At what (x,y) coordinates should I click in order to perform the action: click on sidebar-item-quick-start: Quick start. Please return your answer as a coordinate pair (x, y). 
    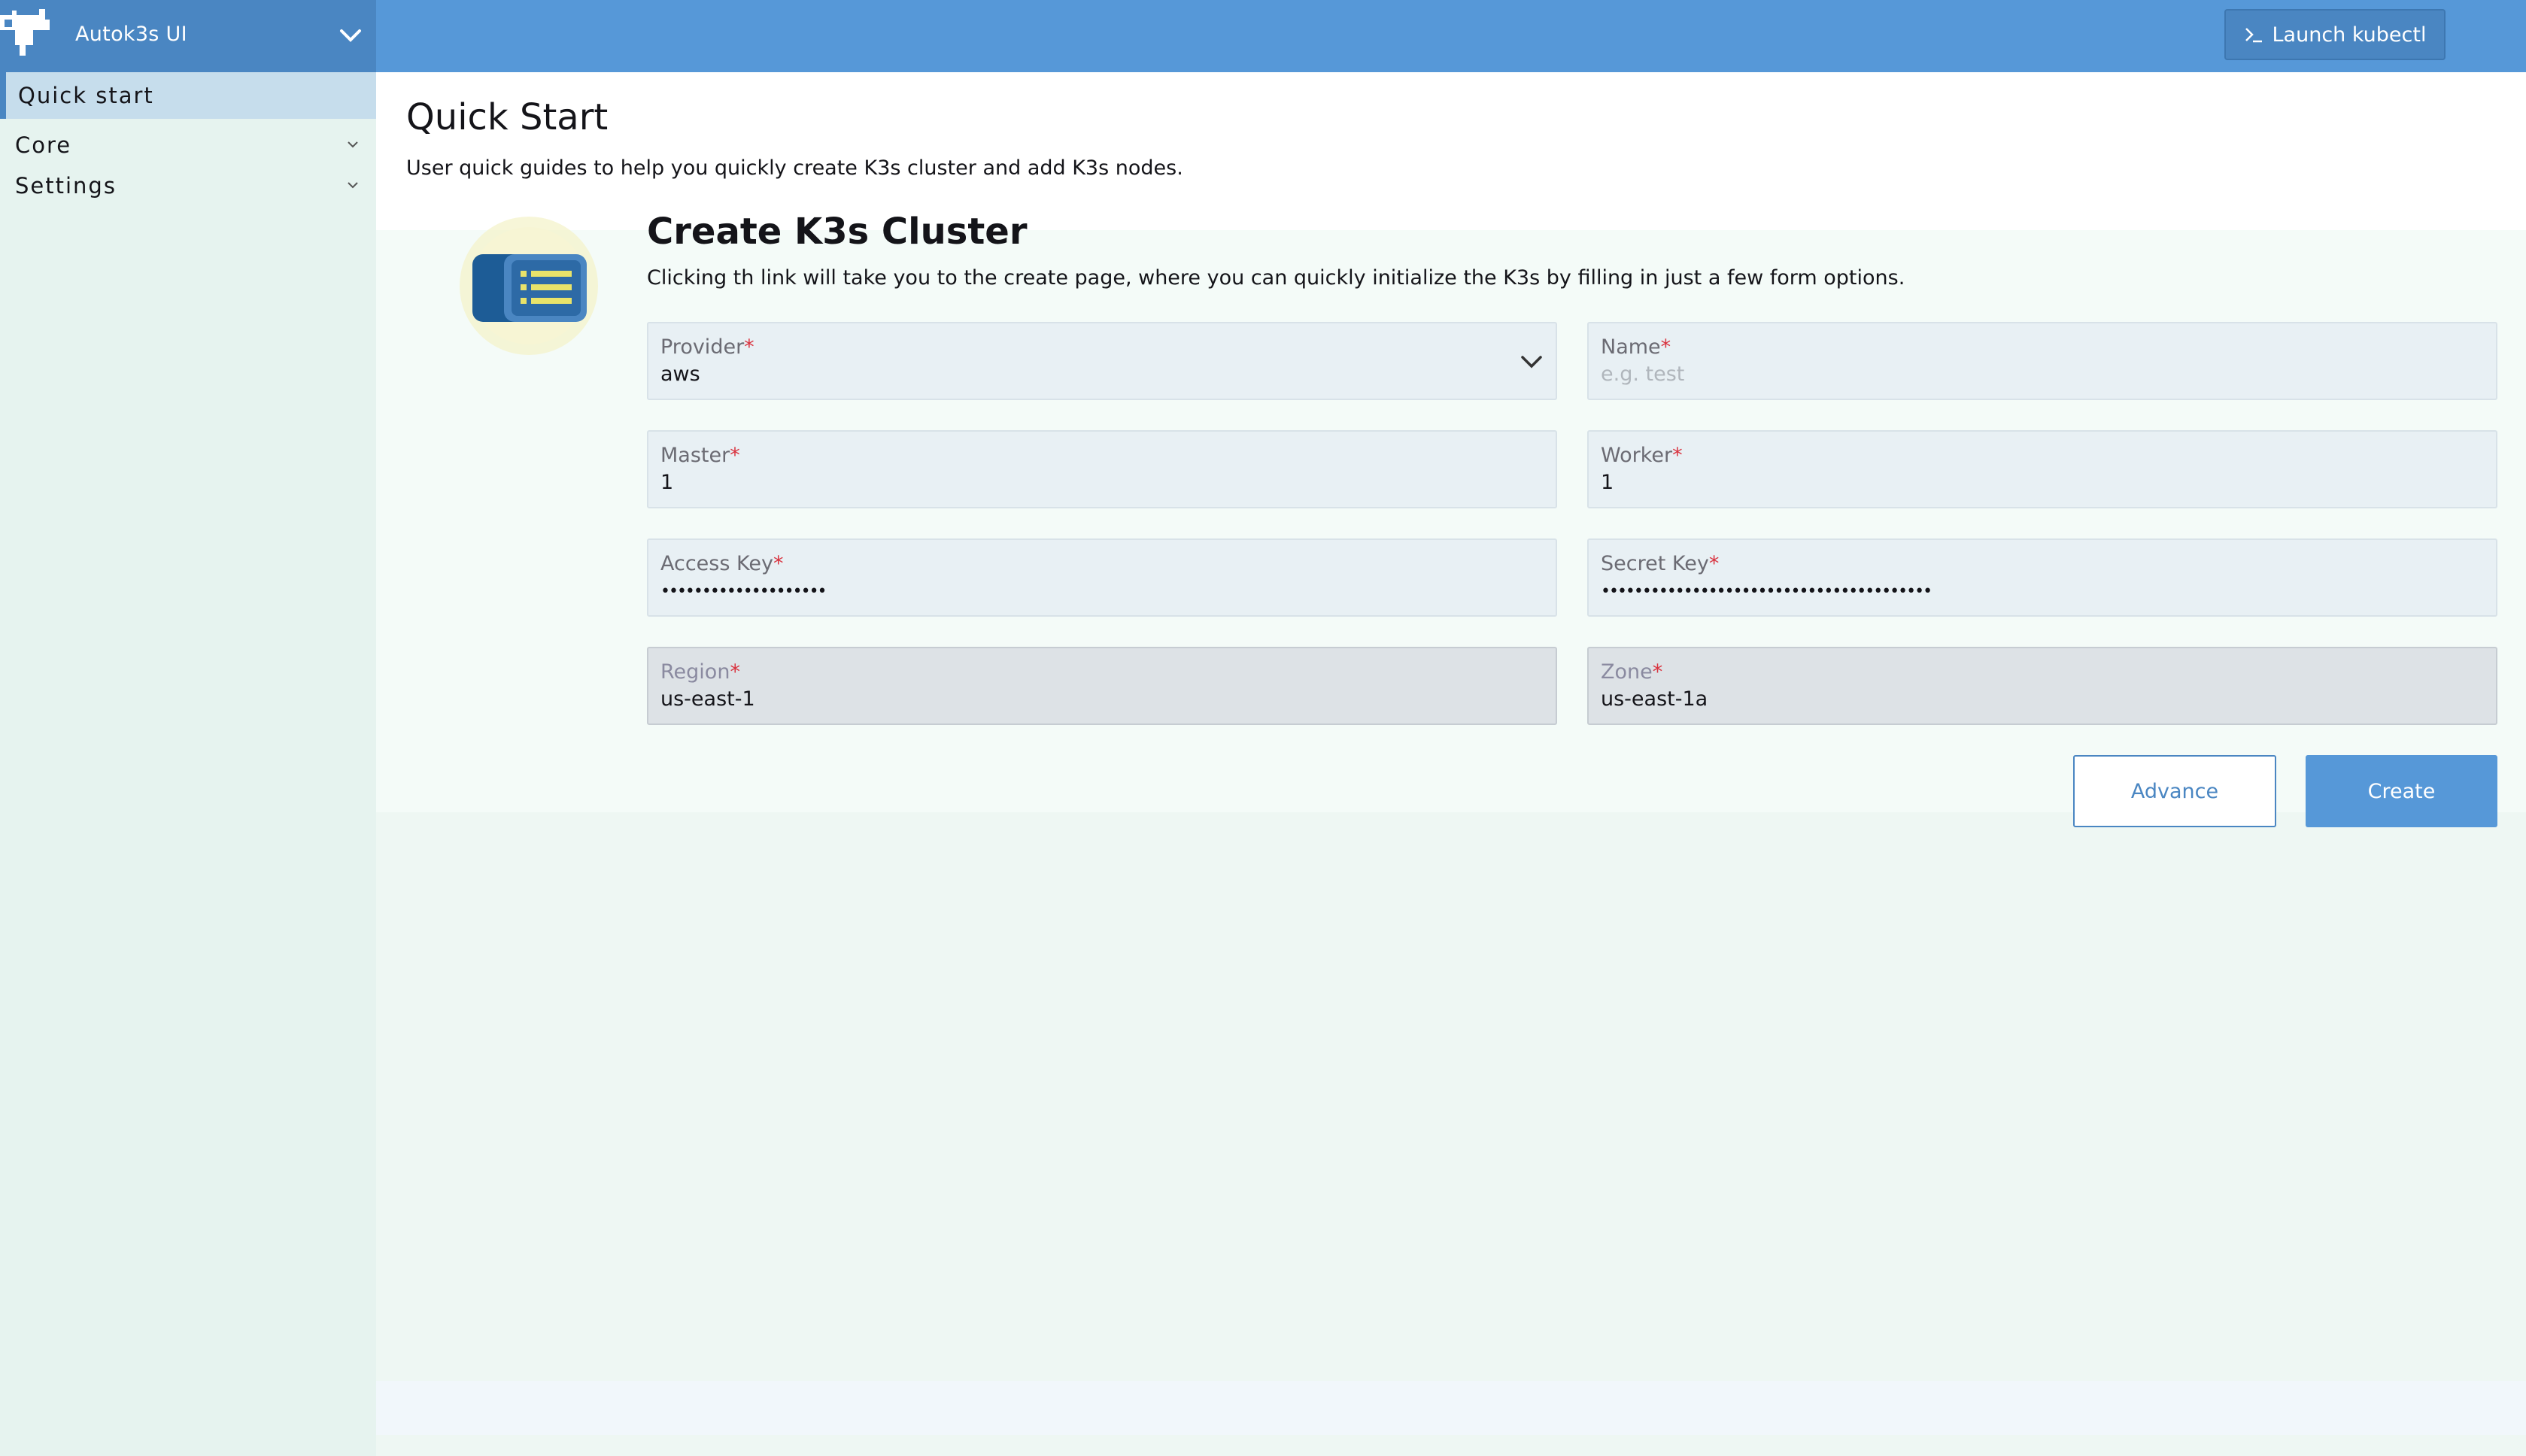
    Looking at the image, I should click on (188, 95).